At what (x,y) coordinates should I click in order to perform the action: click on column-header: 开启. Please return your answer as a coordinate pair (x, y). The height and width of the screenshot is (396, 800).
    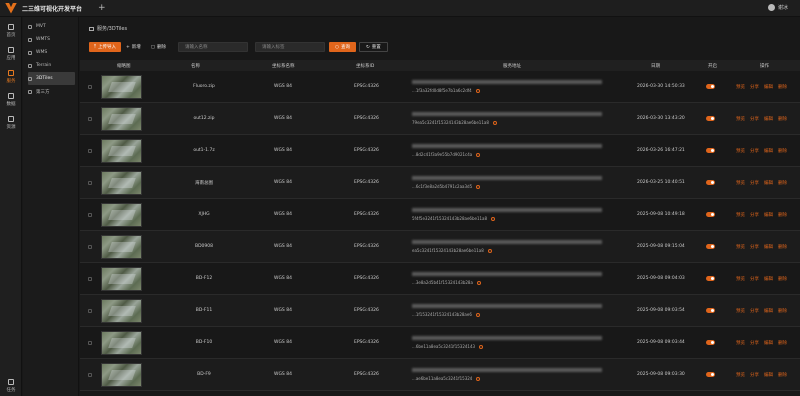
    Looking at the image, I should click on (712, 66).